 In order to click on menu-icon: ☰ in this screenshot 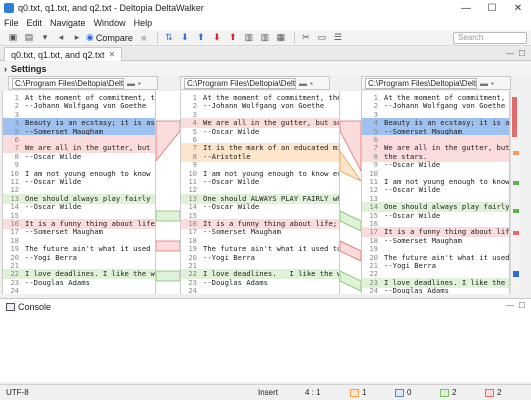, I will do `click(338, 38)`.